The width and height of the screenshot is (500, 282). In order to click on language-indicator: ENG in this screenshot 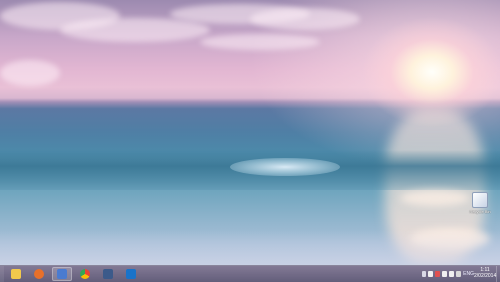, I will do `click(468, 274)`.